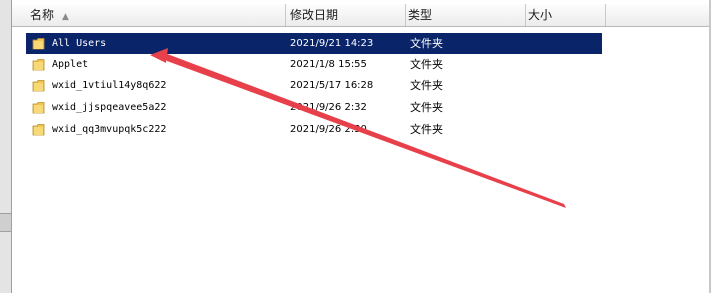 The height and width of the screenshot is (293, 711). Describe the element at coordinates (466, 15) in the screenshot. I see `column-header-type: 类型` at that location.